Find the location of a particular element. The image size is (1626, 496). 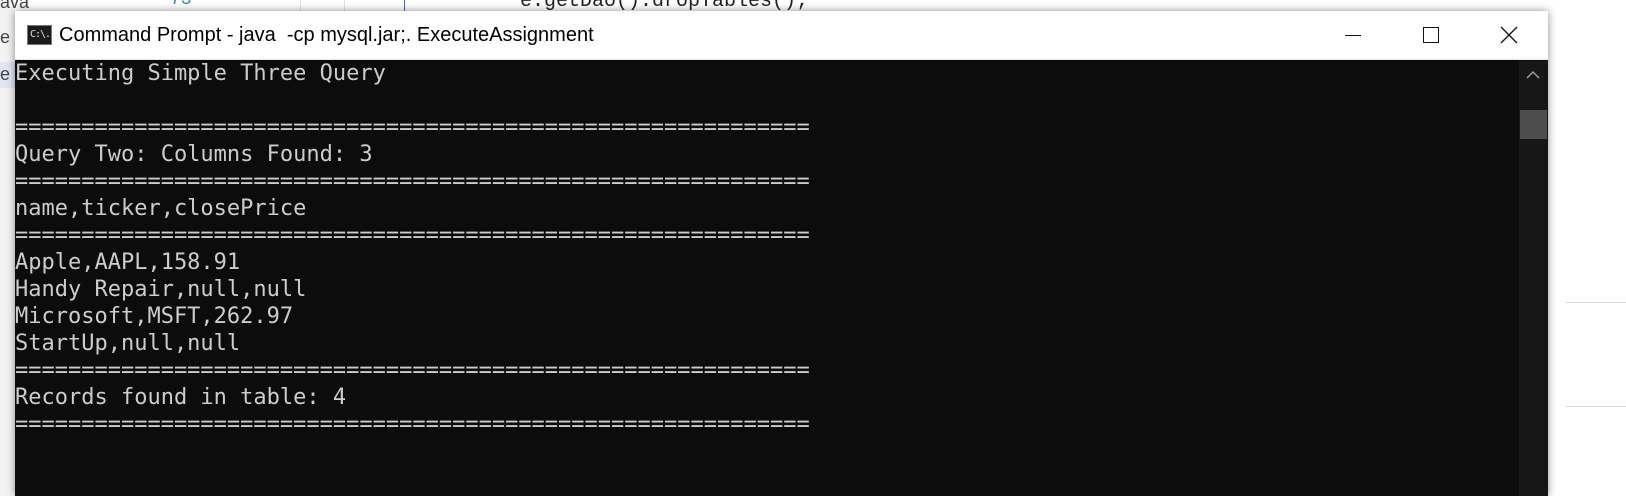

scroll-up-arrow-icon is located at coordinates (1533, 75).